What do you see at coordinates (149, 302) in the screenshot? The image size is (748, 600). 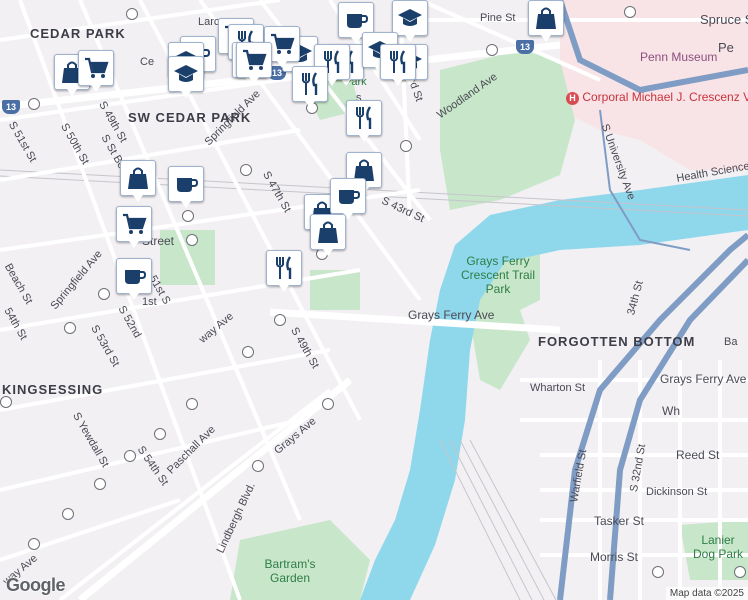 I see `street-label: 1st` at bounding box center [149, 302].